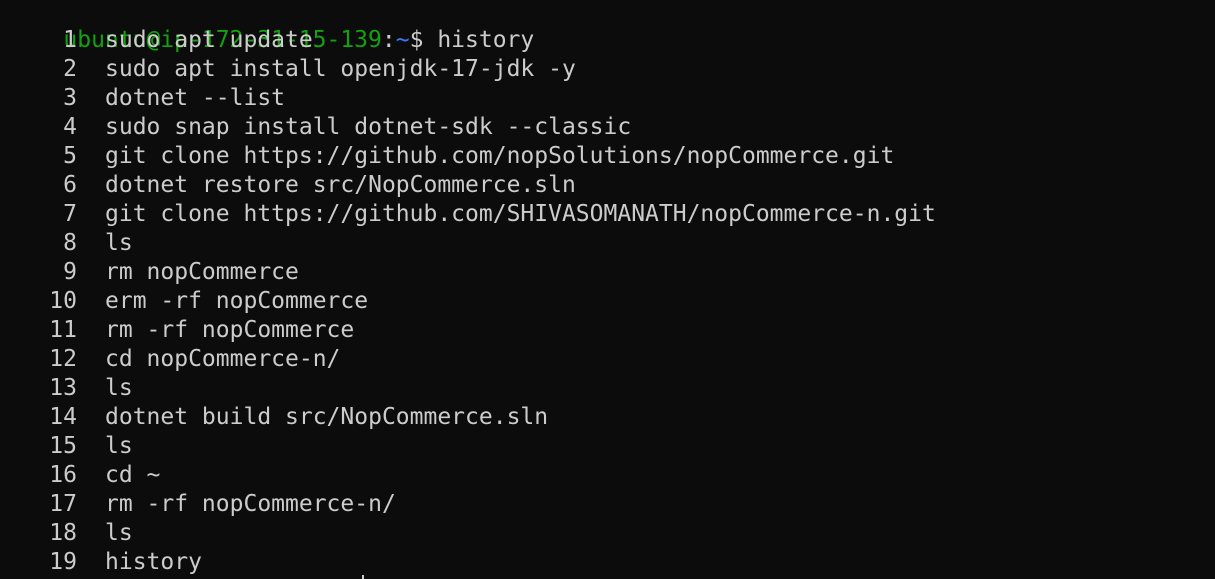 This screenshot has width=1215, height=579. What do you see at coordinates (70, 40) in the screenshot?
I see `history-number: 1` at bounding box center [70, 40].